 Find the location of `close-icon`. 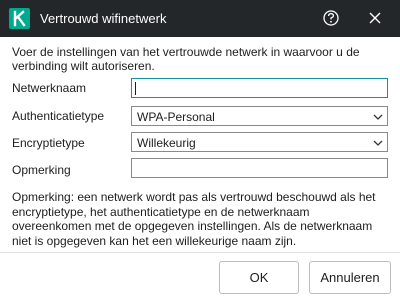

close-icon is located at coordinates (375, 18).